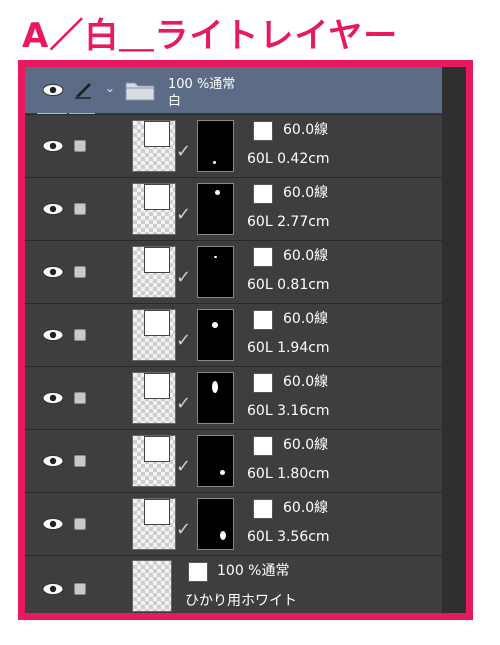  What do you see at coordinates (233, 584) in the screenshot?
I see `base-layer-row: 100 %通常 ひかり用ホワイト` at bounding box center [233, 584].